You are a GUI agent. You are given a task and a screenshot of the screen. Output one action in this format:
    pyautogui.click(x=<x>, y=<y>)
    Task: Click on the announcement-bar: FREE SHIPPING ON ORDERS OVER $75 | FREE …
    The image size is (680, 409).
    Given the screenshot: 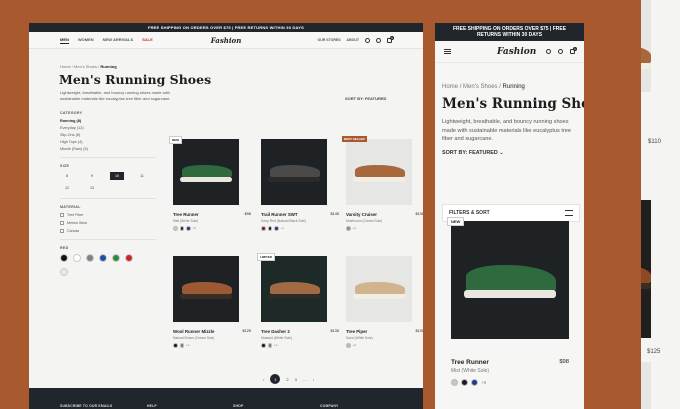 What is the action you would take?
    pyautogui.click(x=226, y=27)
    